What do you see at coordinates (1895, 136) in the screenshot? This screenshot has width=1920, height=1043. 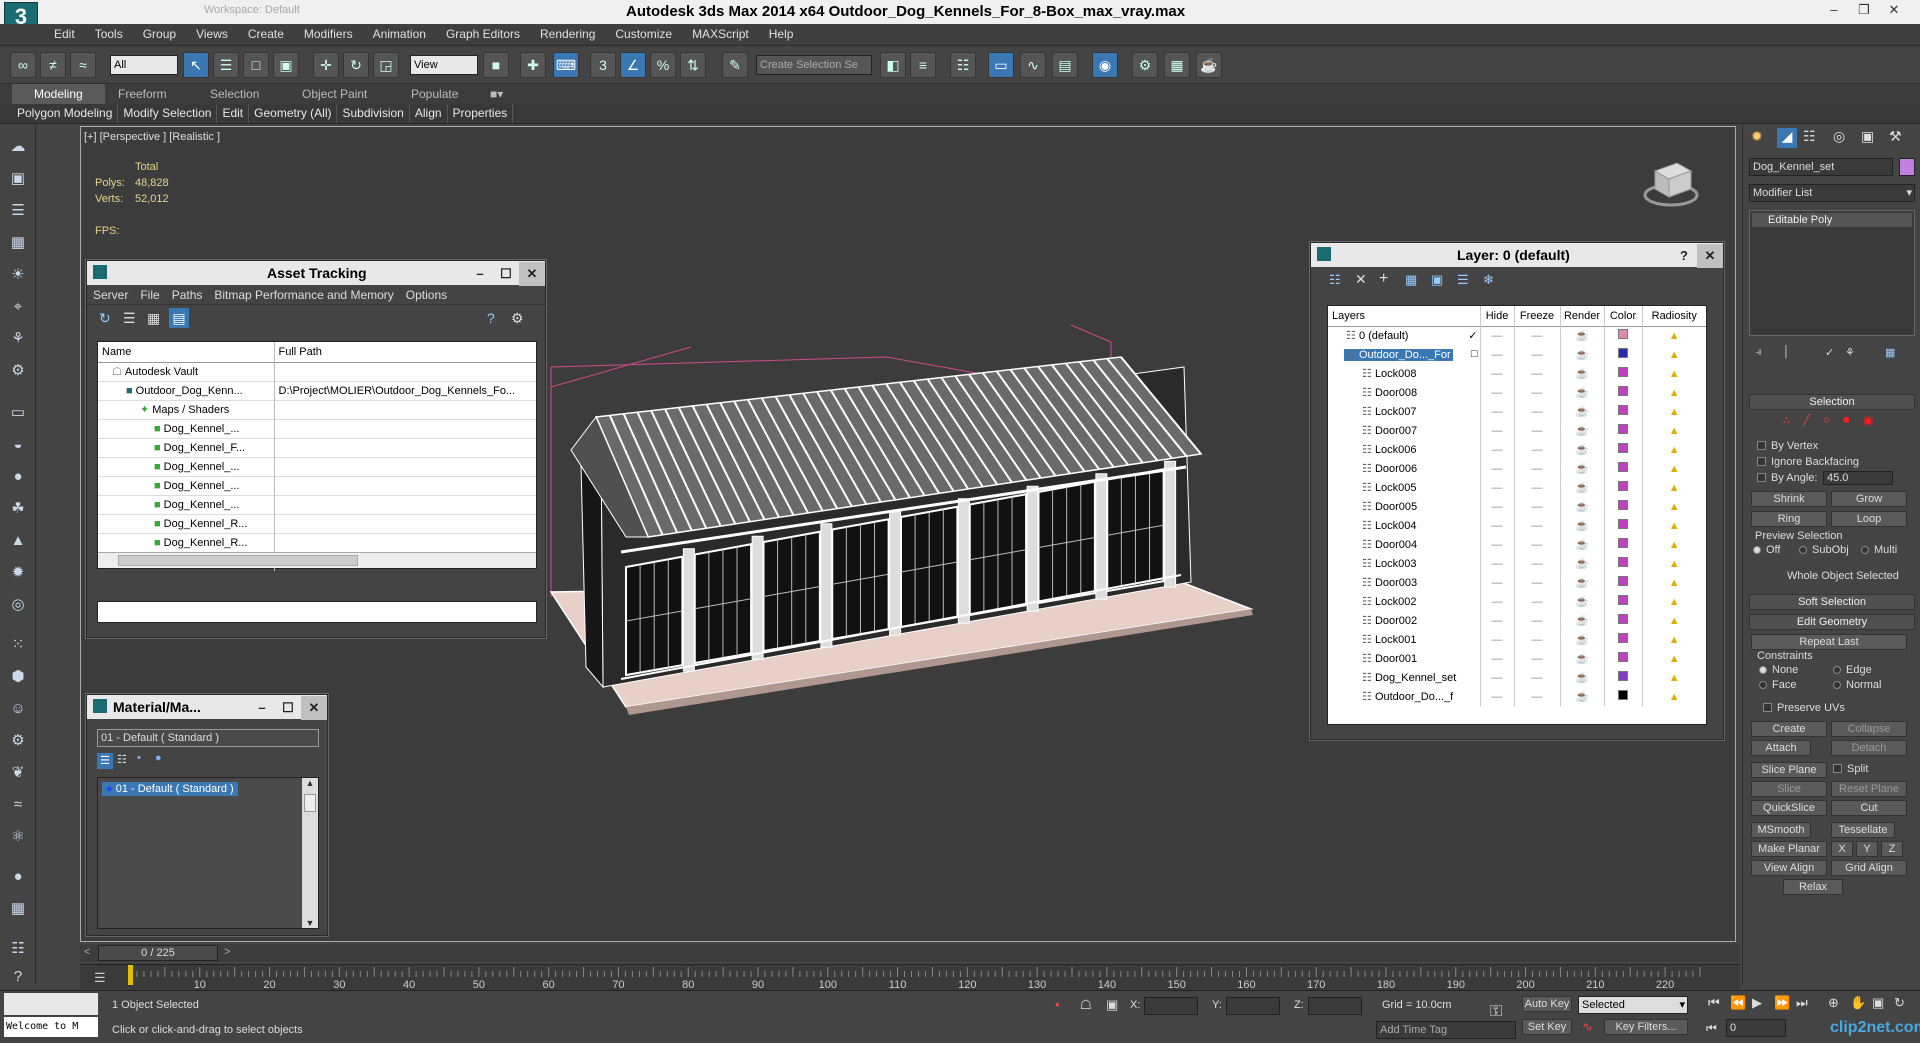 I see `utilities-tab-icon: ⚒` at bounding box center [1895, 136].